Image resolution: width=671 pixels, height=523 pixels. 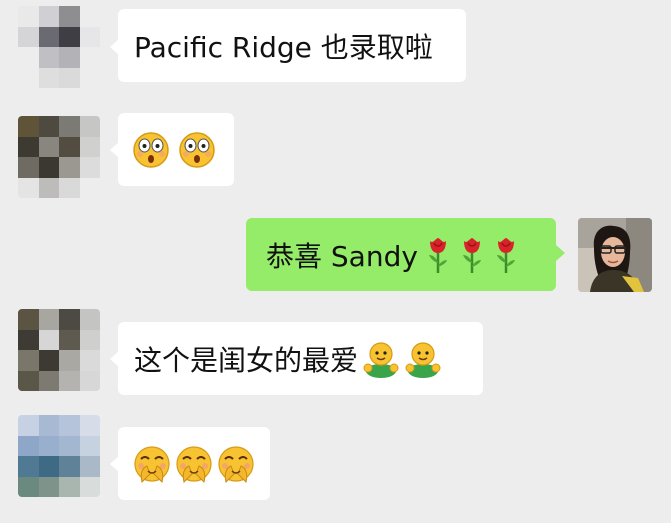 What do you see at coordinates (342, 256) in the screenshot?
I see `message-text: 恭喜 Sandy` at bounding box center [342, 256].